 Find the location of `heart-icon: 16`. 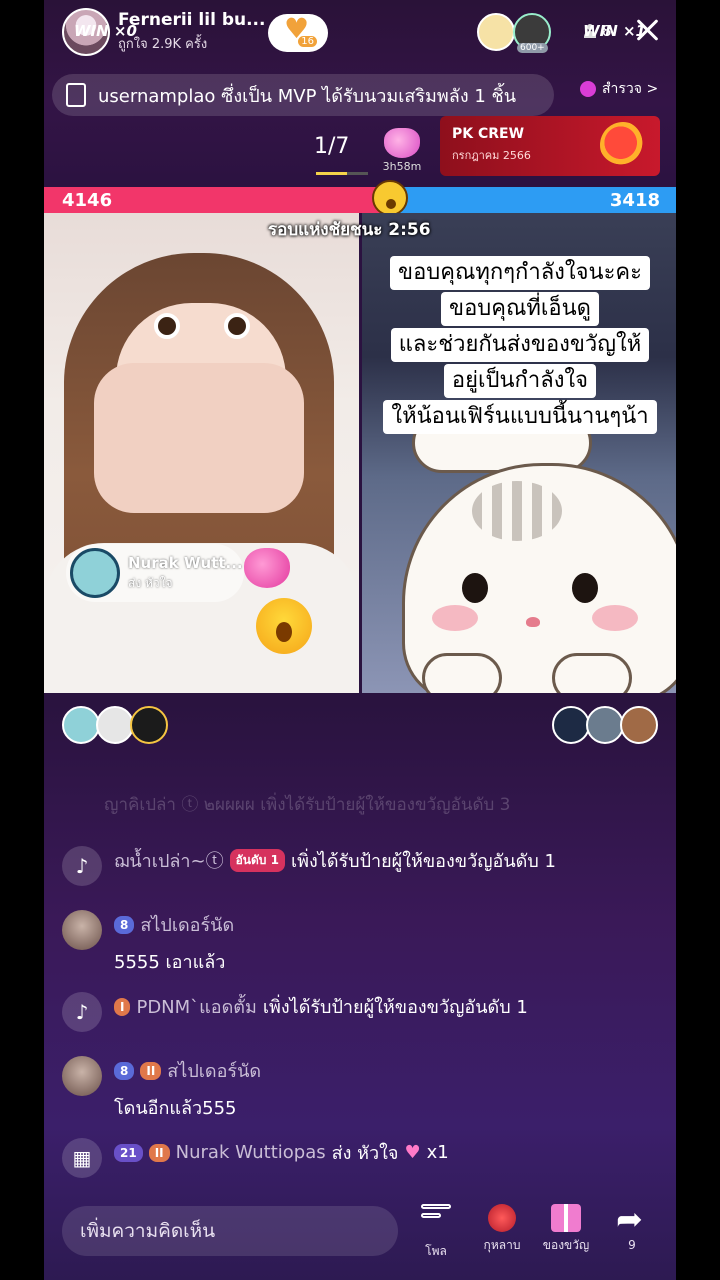

heart-icon: 16 is located at coordinates (300, 29).